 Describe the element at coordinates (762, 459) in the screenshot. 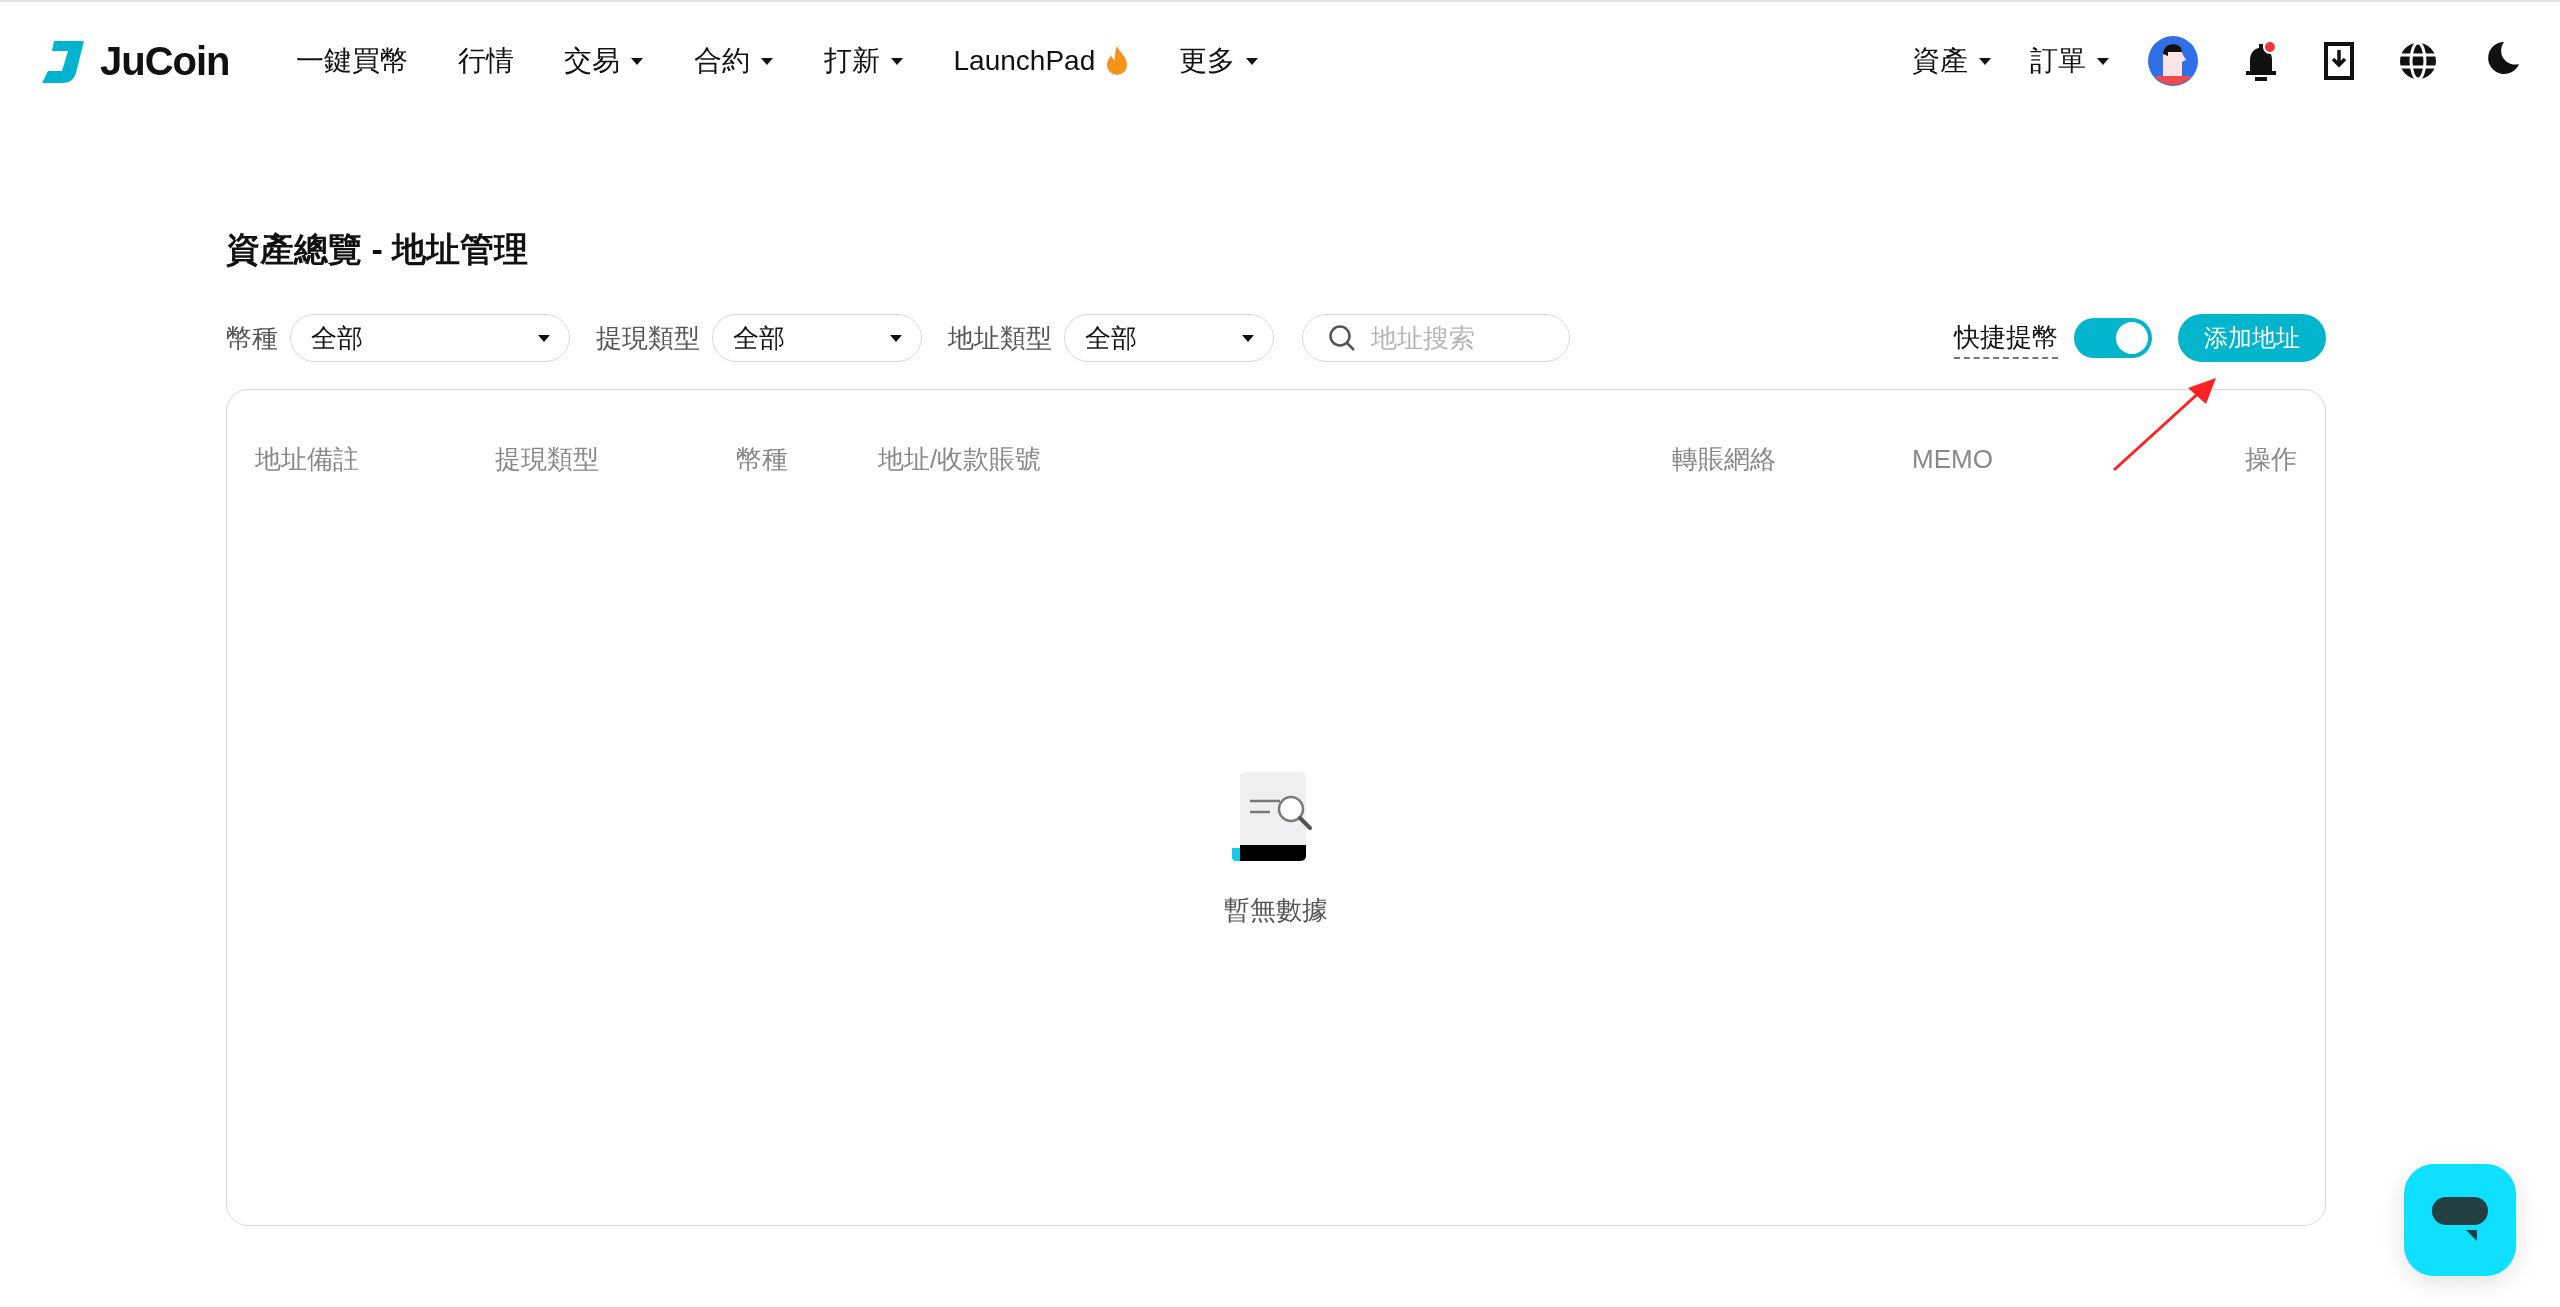

I see `column-header: 幣種` at that location.